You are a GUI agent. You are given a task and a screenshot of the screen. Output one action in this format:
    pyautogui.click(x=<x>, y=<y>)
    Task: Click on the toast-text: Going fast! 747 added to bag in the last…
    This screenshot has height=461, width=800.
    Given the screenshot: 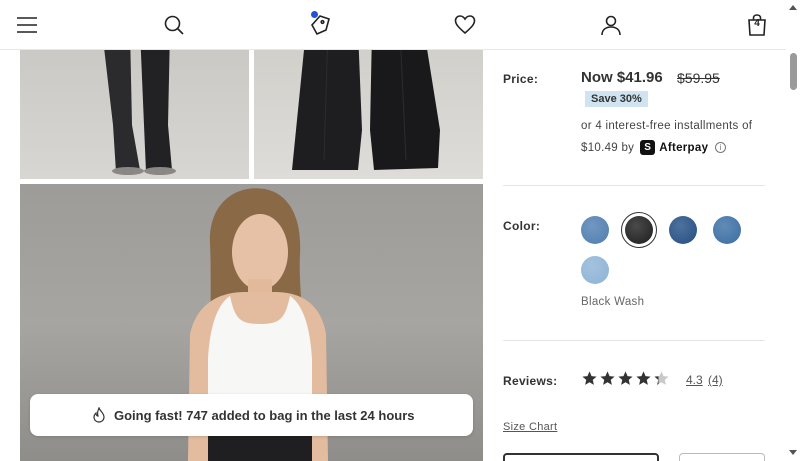 What is the action you would take?
    pyautogui.click(x=264, y=415)
    